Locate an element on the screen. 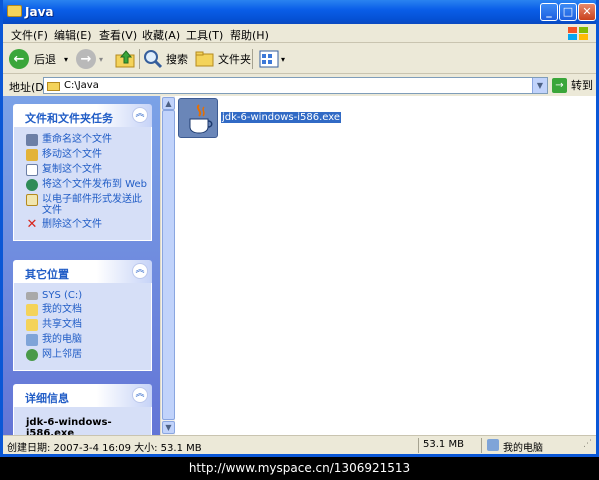  menu-view: 查看(V) is located at coordinates (118, 35).